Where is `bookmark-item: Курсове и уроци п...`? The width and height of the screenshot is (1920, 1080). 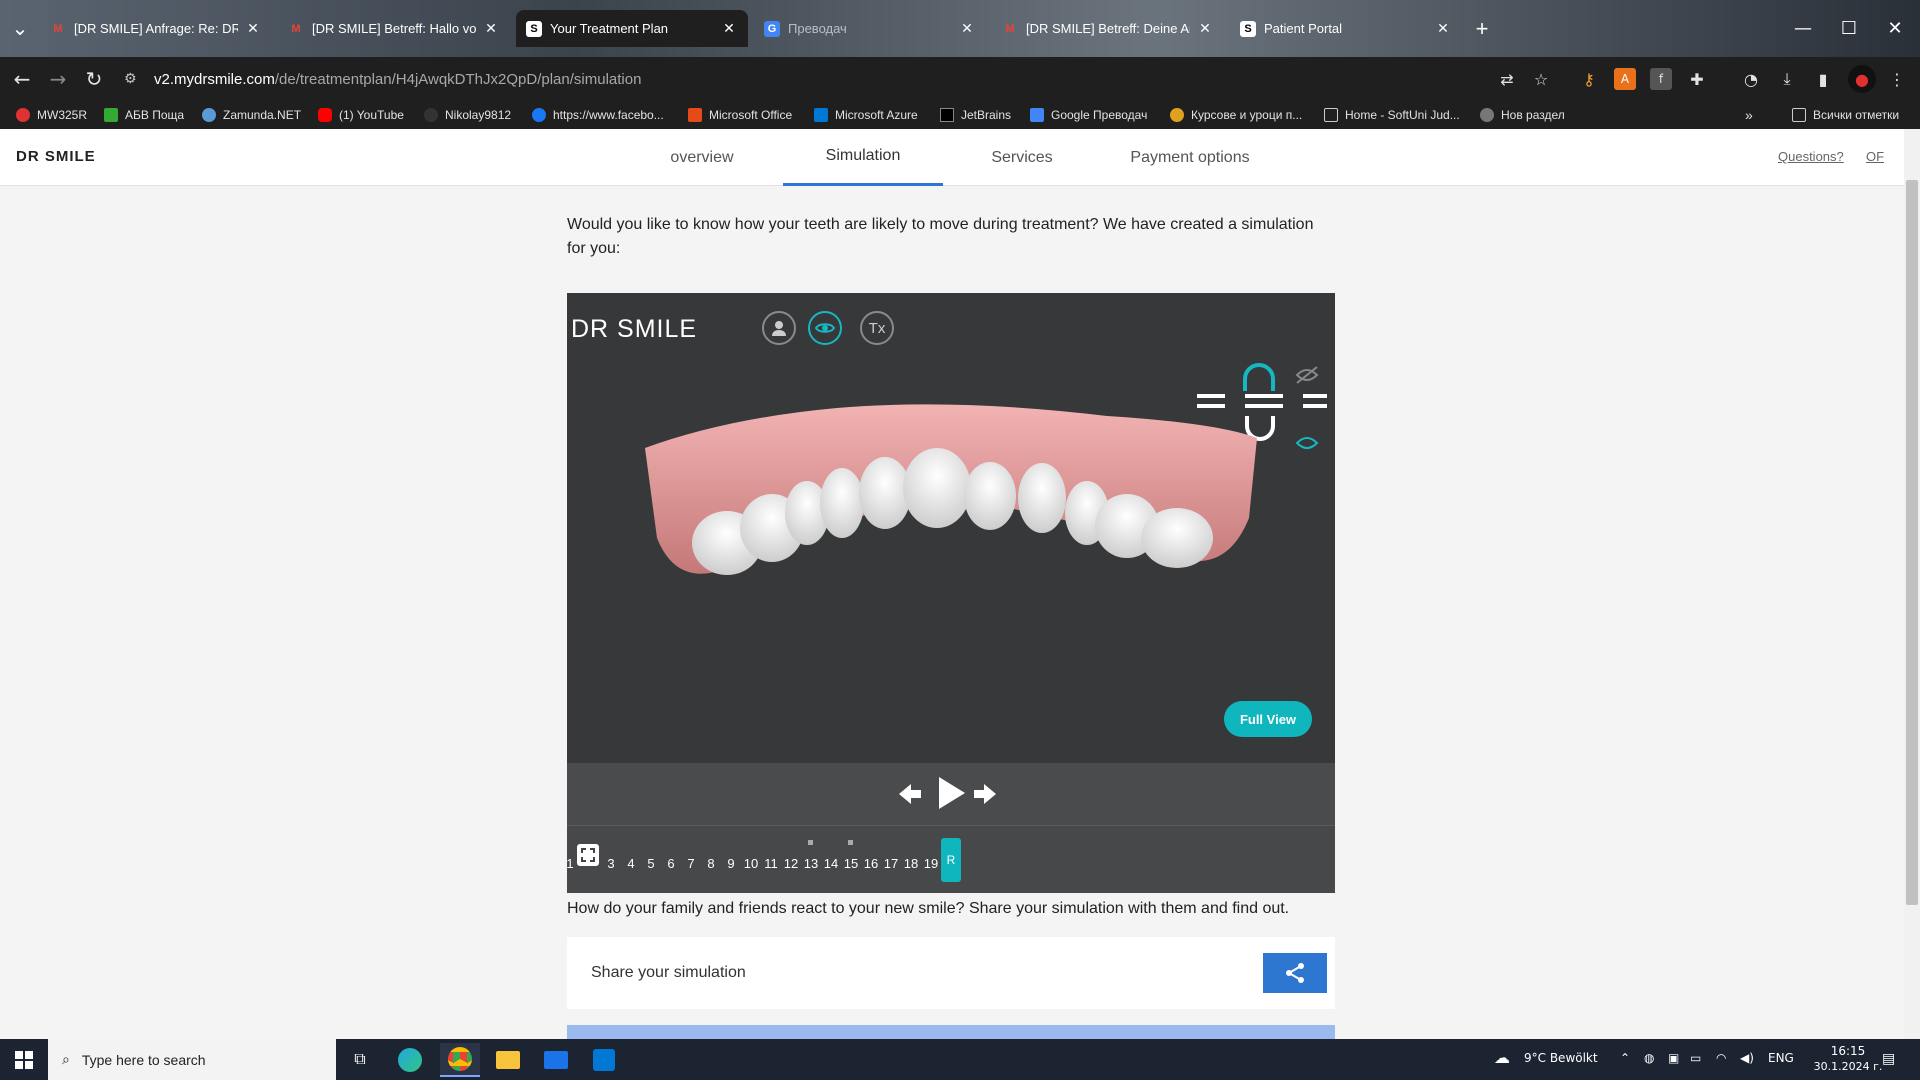 bookmark-item: Курсове и уроци п... is located at coordinates (1236, 115).